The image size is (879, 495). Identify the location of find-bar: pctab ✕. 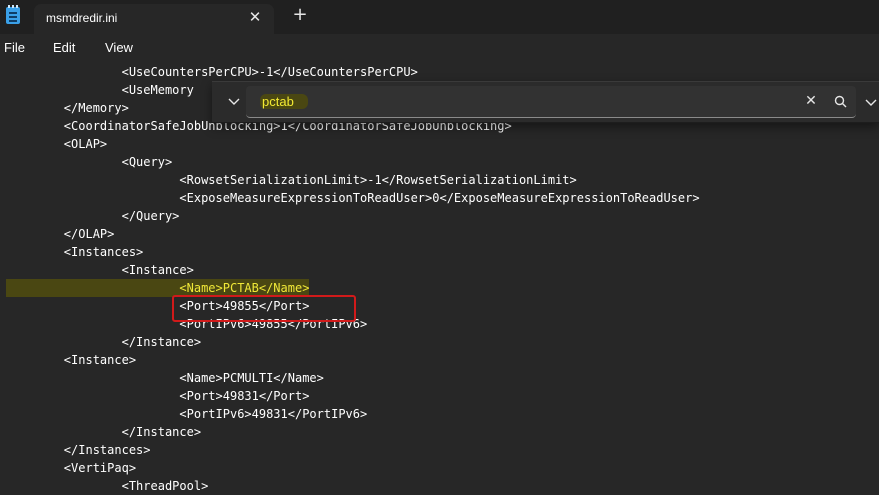
(545, 102).